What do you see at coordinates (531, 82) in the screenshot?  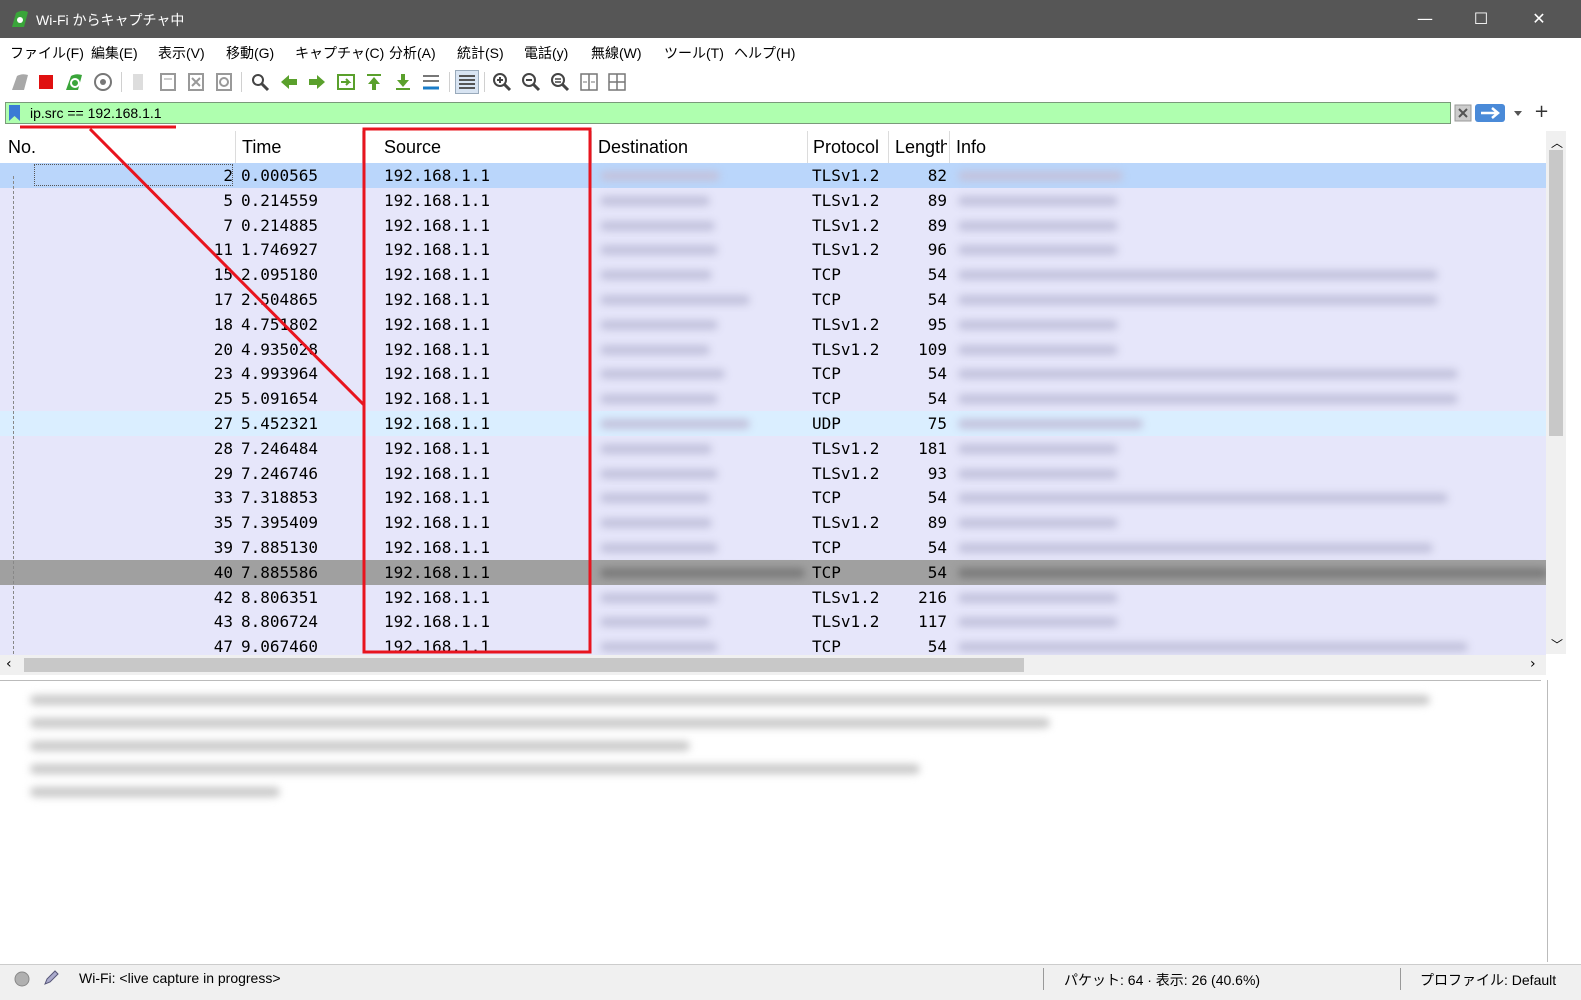 I see `zoom-out-icon` at bounding box center [531, 82].